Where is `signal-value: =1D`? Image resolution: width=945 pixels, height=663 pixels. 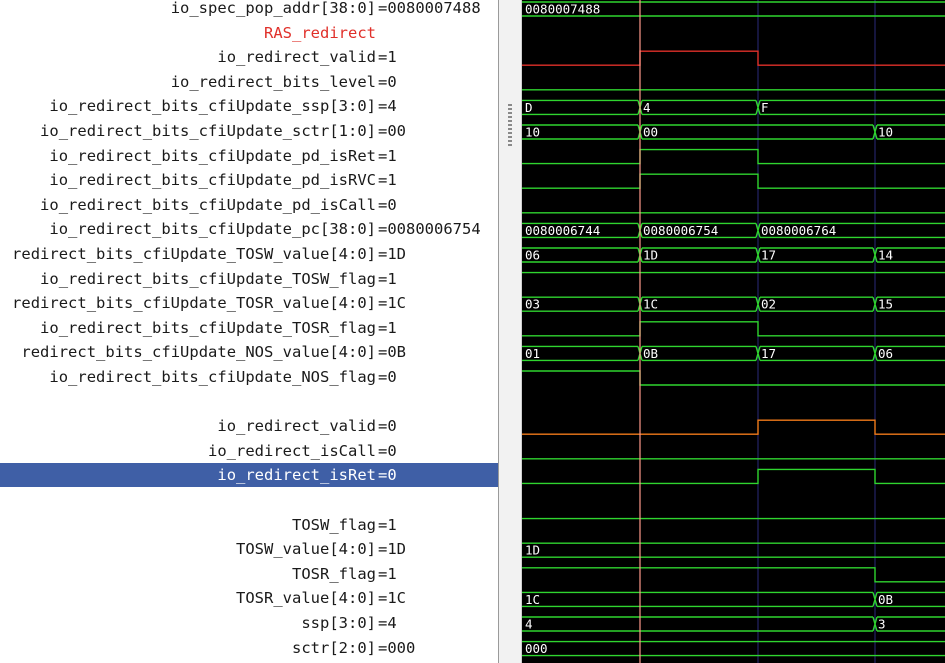
signal-value: =1D is located at coordinates (392, 254).